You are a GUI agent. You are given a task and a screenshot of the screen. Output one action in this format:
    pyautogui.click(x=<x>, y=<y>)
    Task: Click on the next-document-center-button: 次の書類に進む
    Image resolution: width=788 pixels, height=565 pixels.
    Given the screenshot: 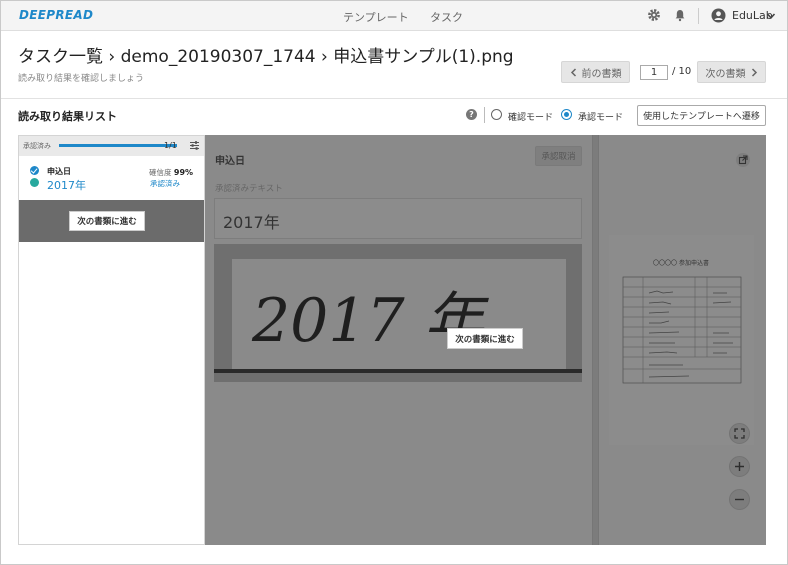 What is the action you would take?
    pyautogui.click(x=485, y=338)
    